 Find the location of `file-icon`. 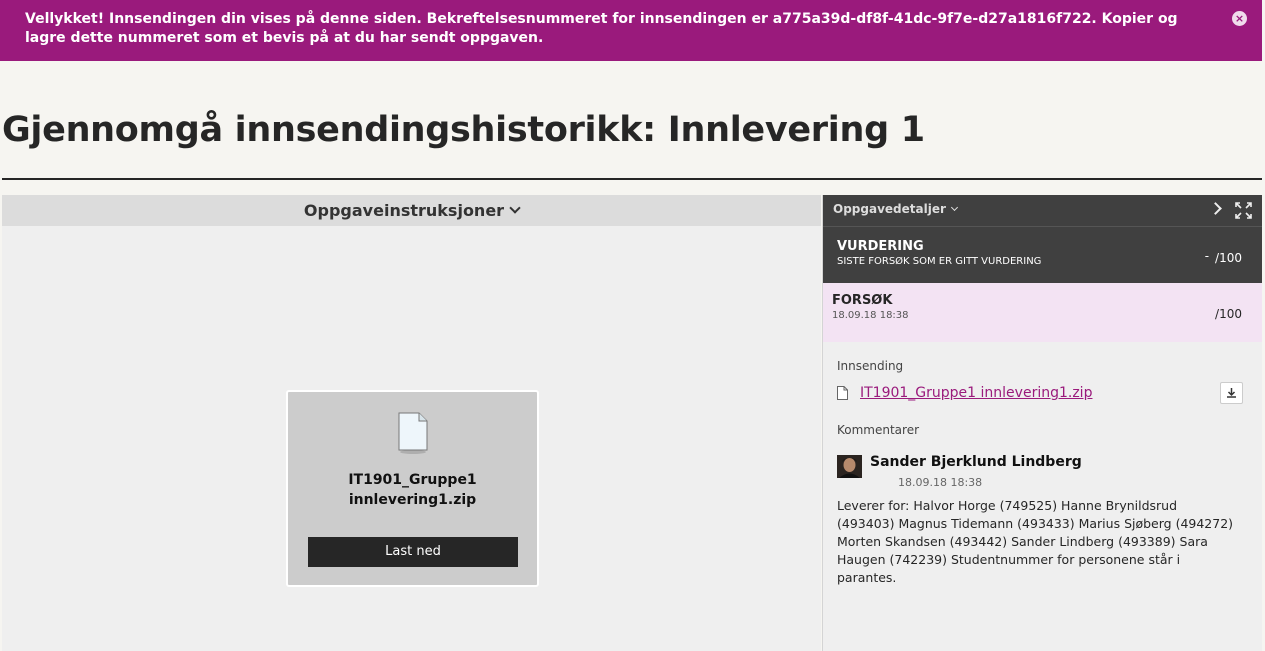

file-icon is located at coordinates (413, 433).